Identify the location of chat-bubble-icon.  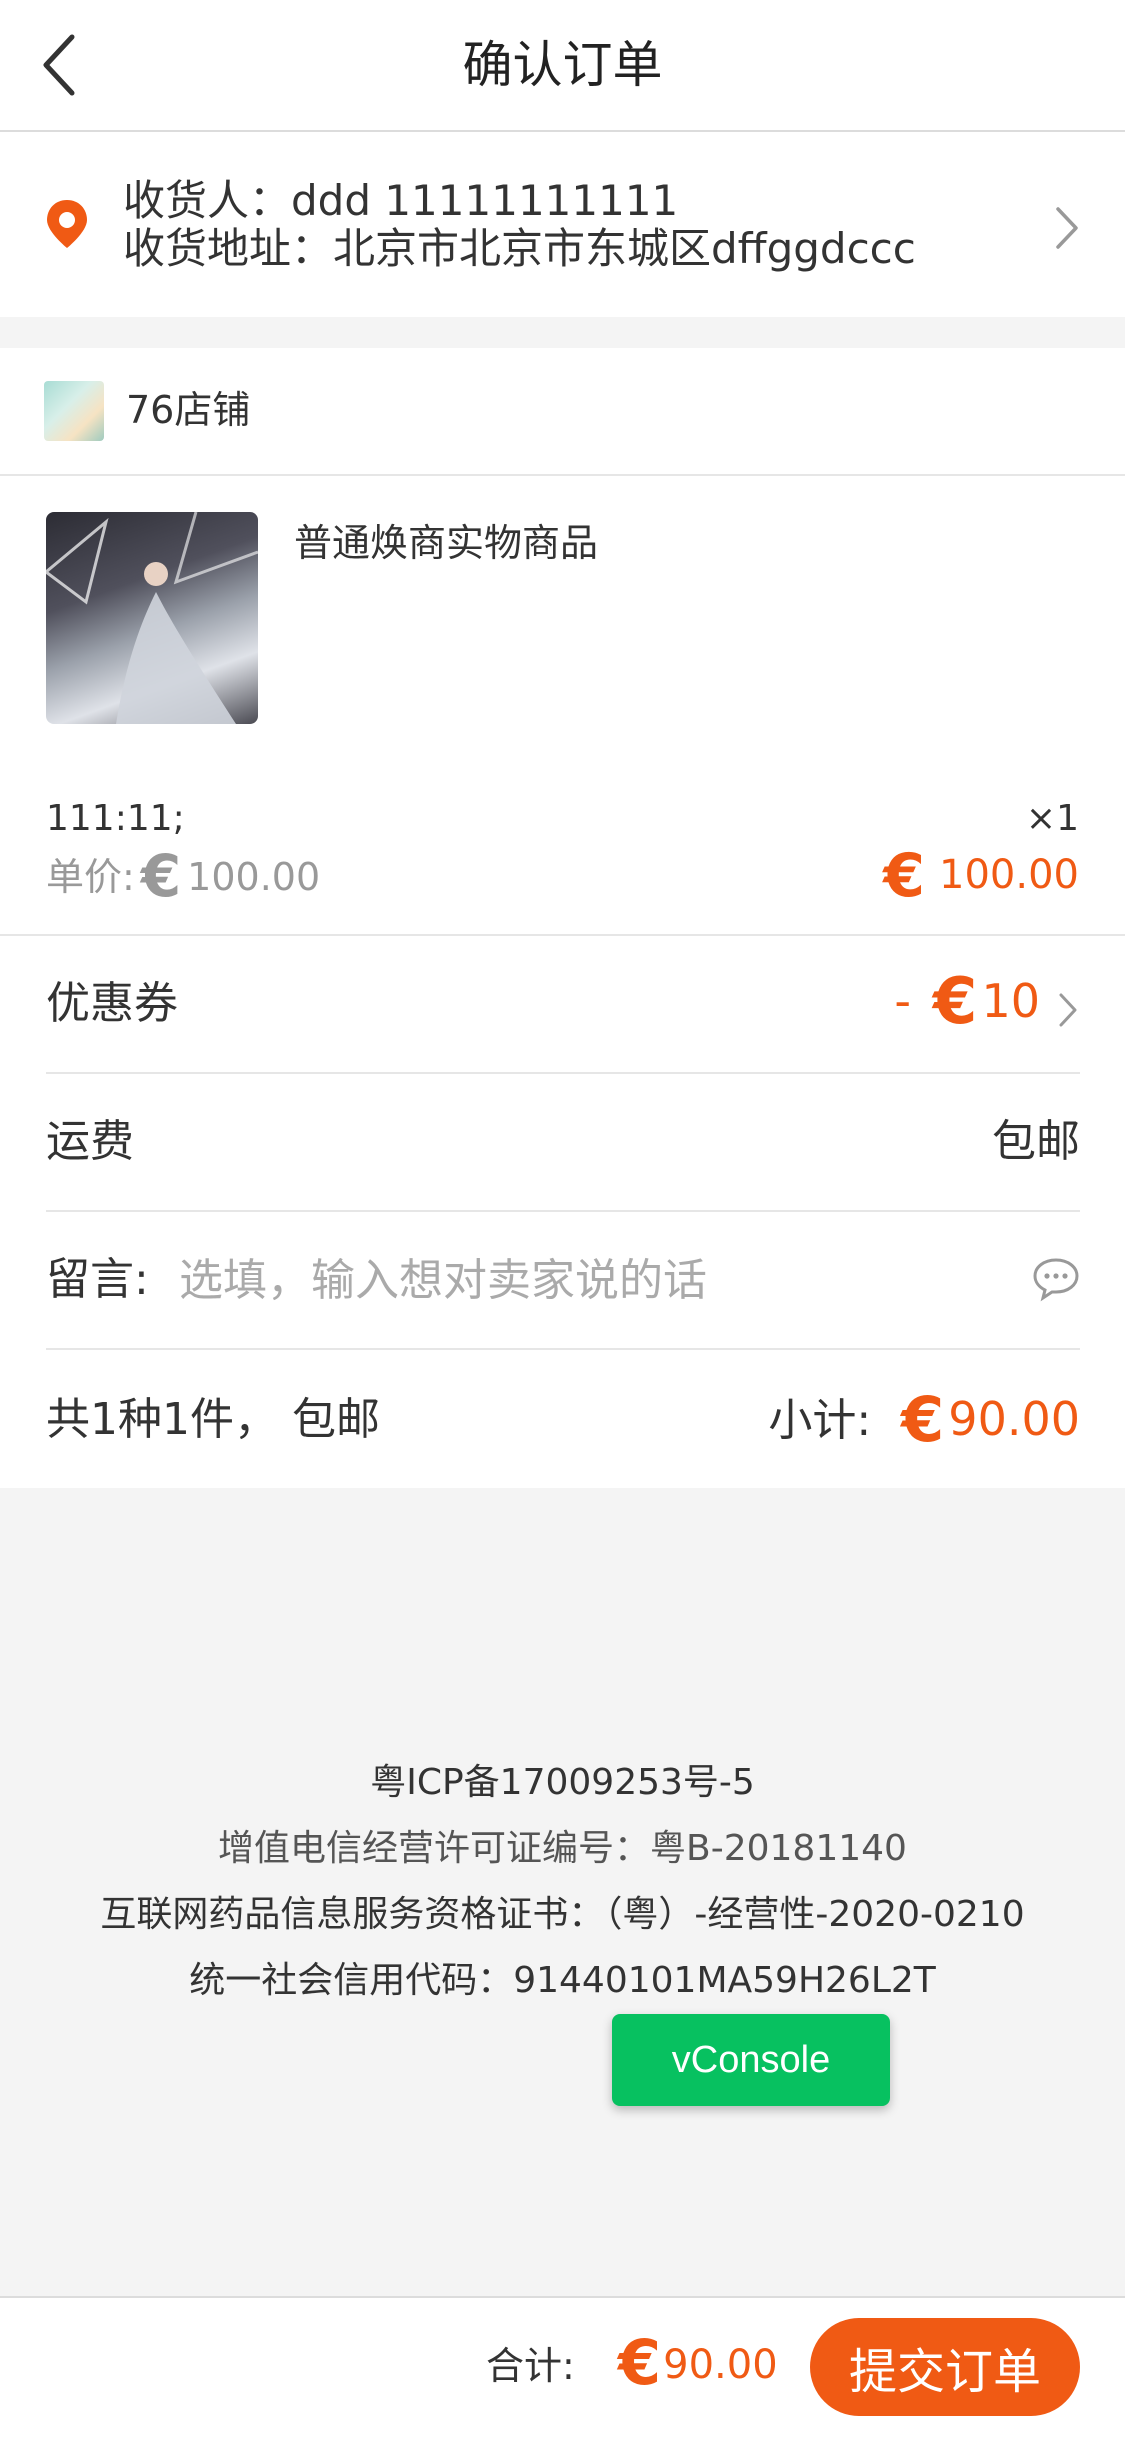
(1056, 1281).